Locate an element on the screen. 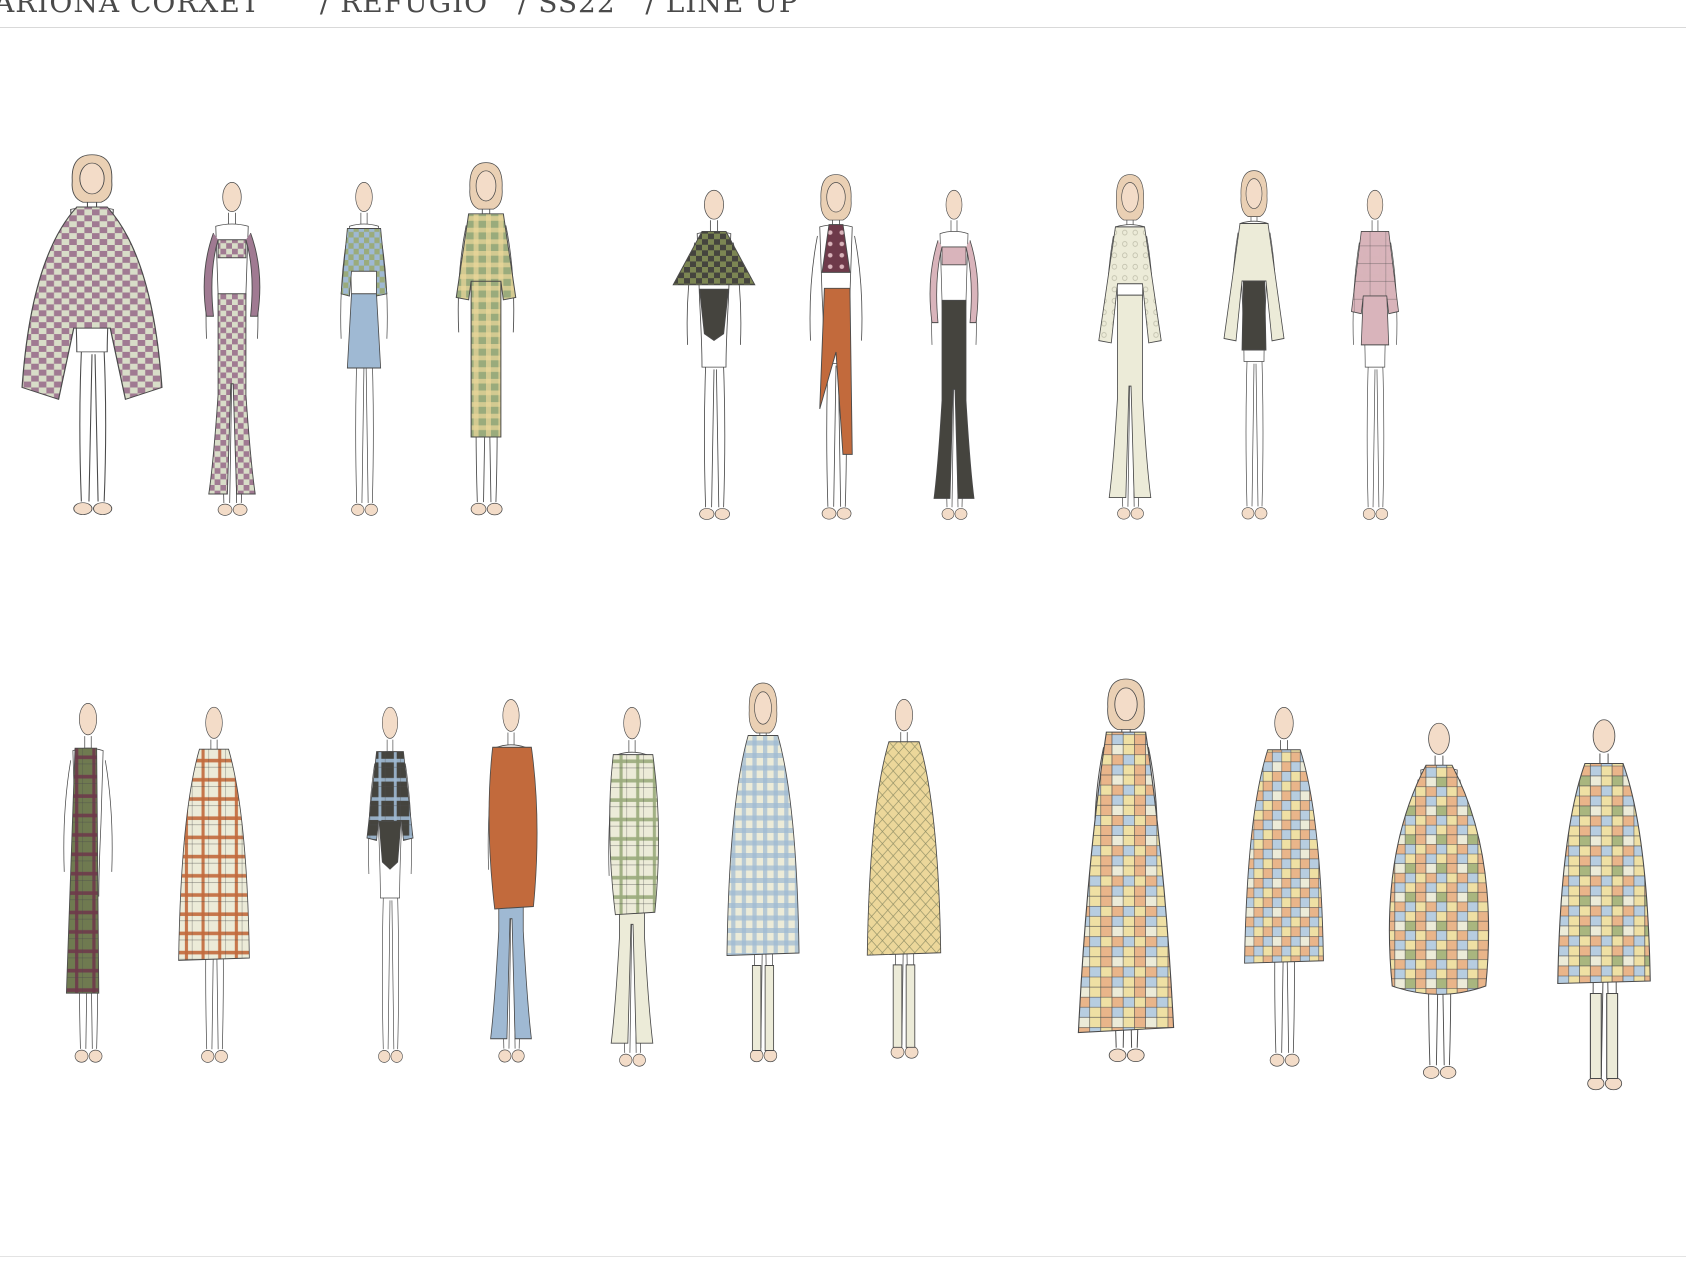 The image size is (1686, 1264). footer-divider is located at coordinates (843, 1256).